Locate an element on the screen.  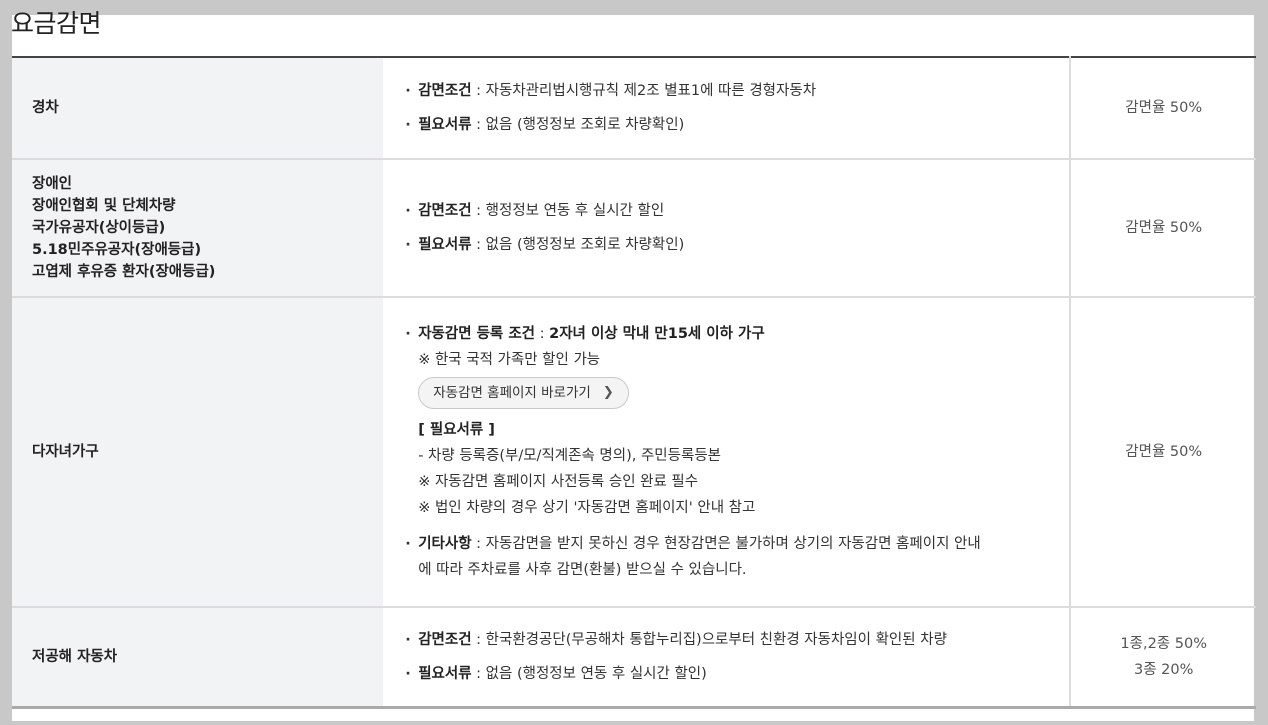
row-label: 저공해 자동차 is located at coordinates (75, 656).